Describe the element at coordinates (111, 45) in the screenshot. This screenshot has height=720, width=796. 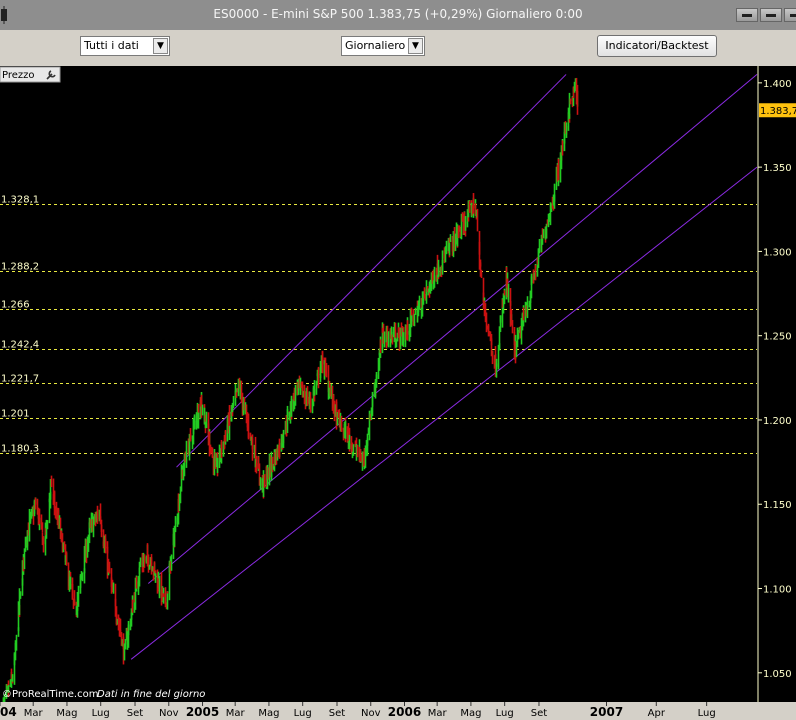
I see `data-range-select-value: Tutti i dati` at that location.